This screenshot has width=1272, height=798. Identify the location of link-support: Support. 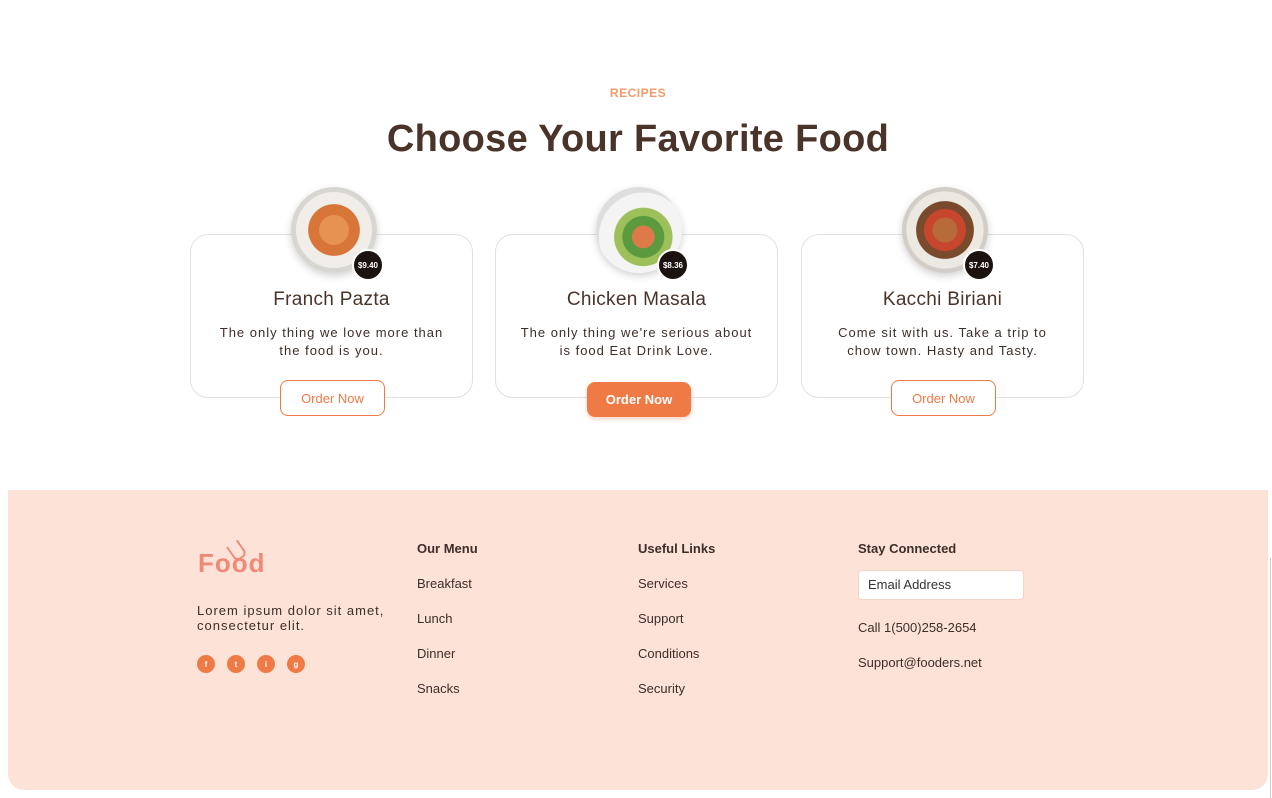
(676, 628).